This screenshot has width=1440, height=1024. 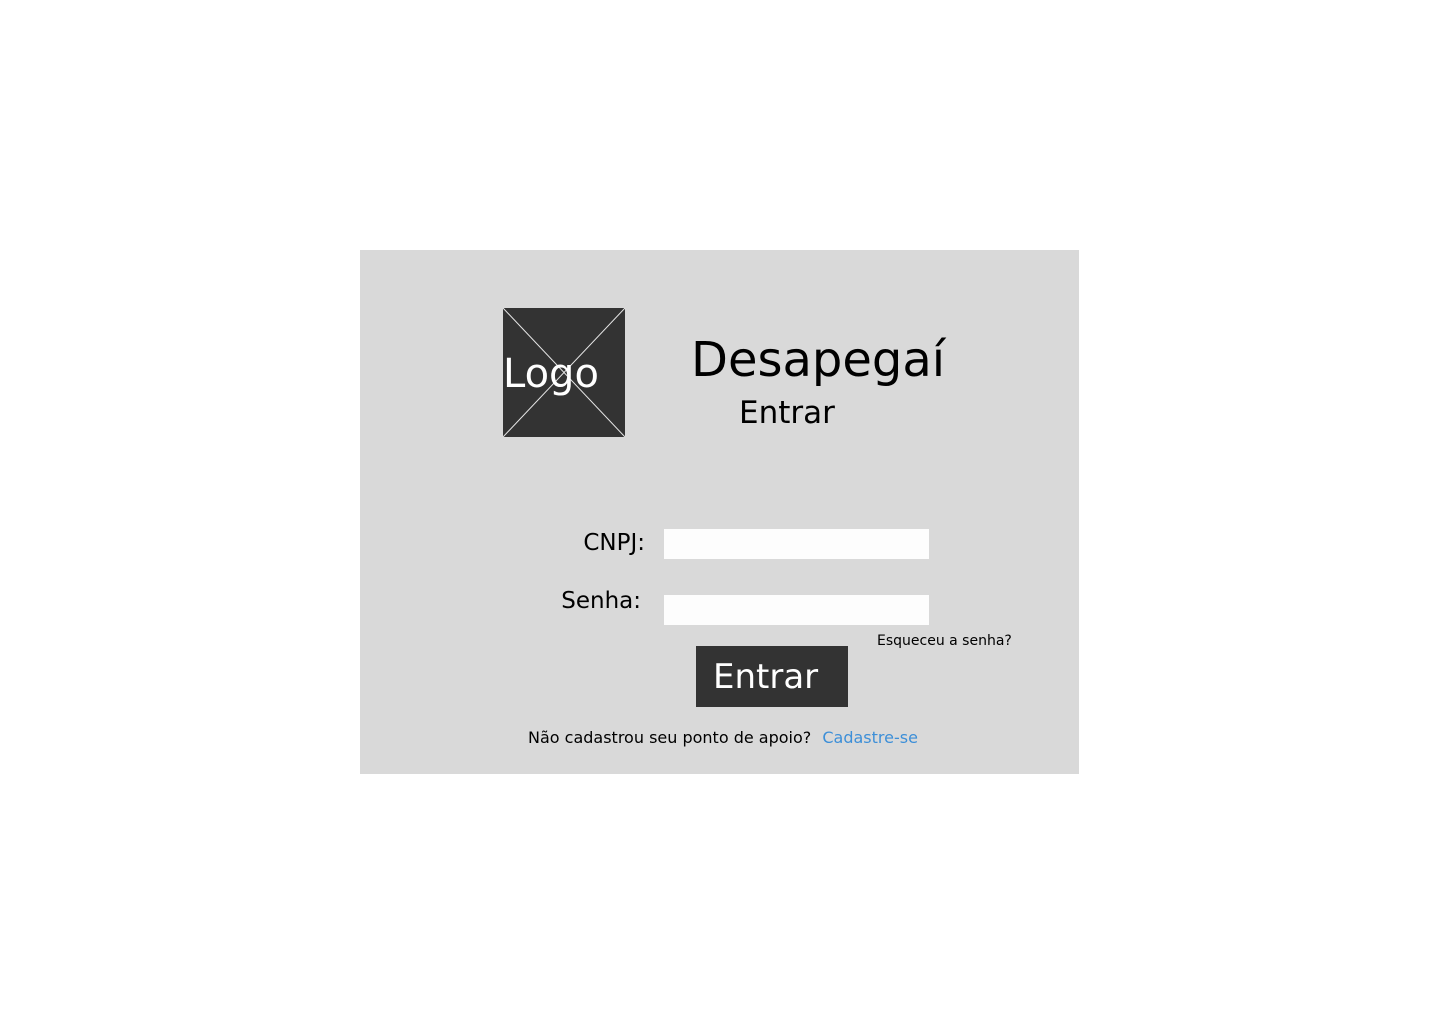 What do you see at coordinates (787, 413) in the screenshot?
I see `page-subtitle: Entrar` at bounding box center [787, 413].